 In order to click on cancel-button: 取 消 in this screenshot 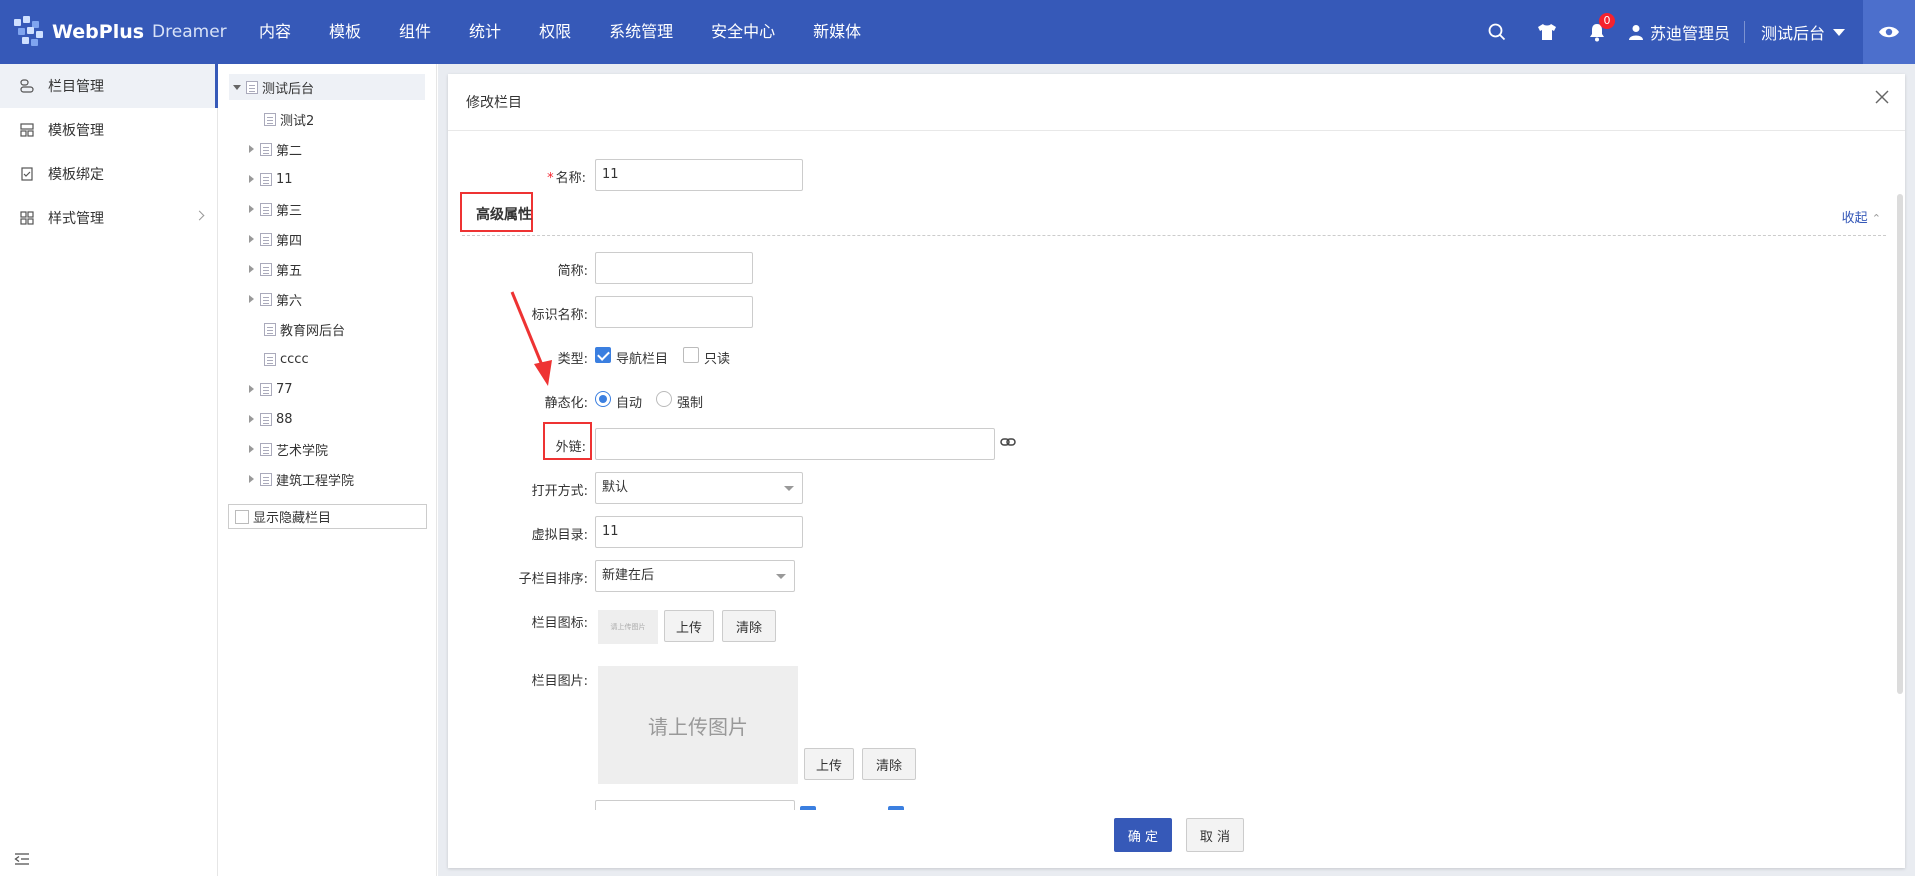, I will do `click(1215, 835)`.